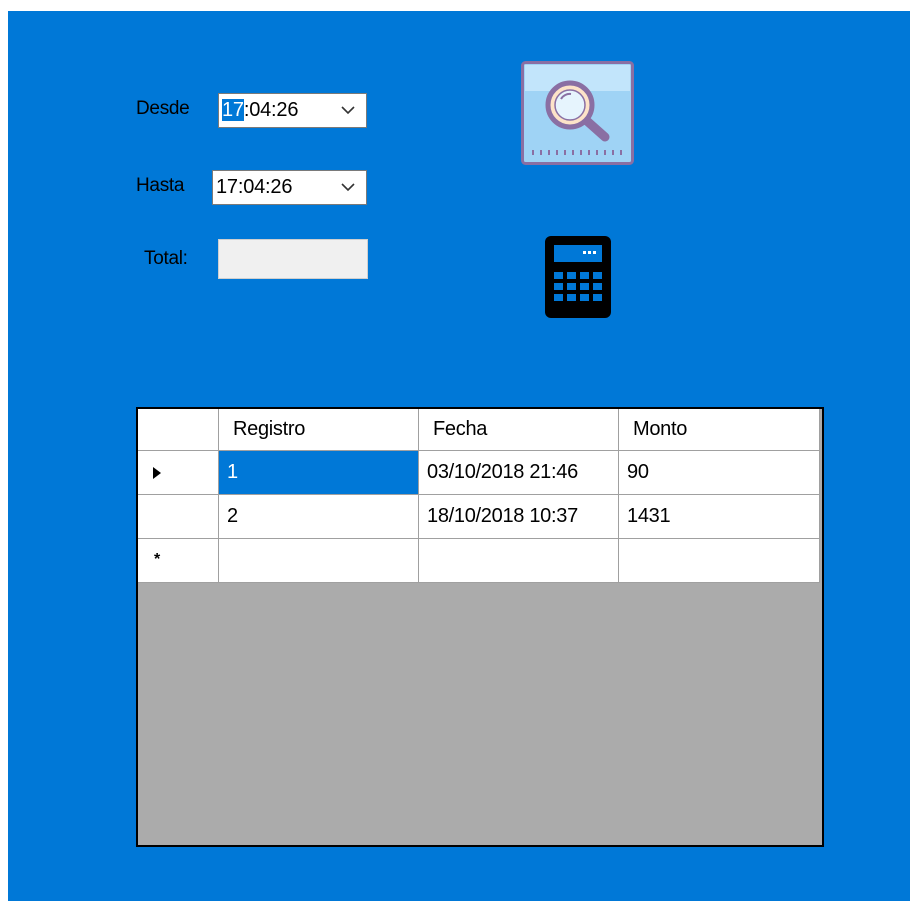 This screenshot has height=901, width=910. What do you see at coordinates (271, 110) in the screenshot?
I see `desde-time-rest: :04:26` at bounding box center [271, 110].